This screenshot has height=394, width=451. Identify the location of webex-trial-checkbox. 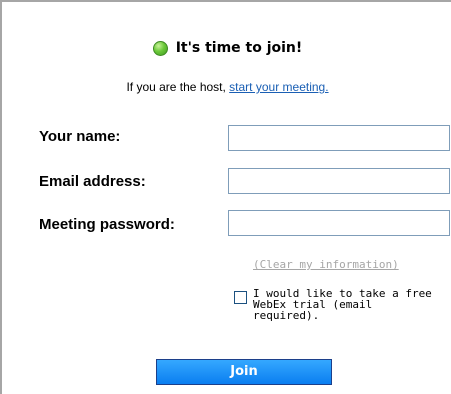
(240, 297).